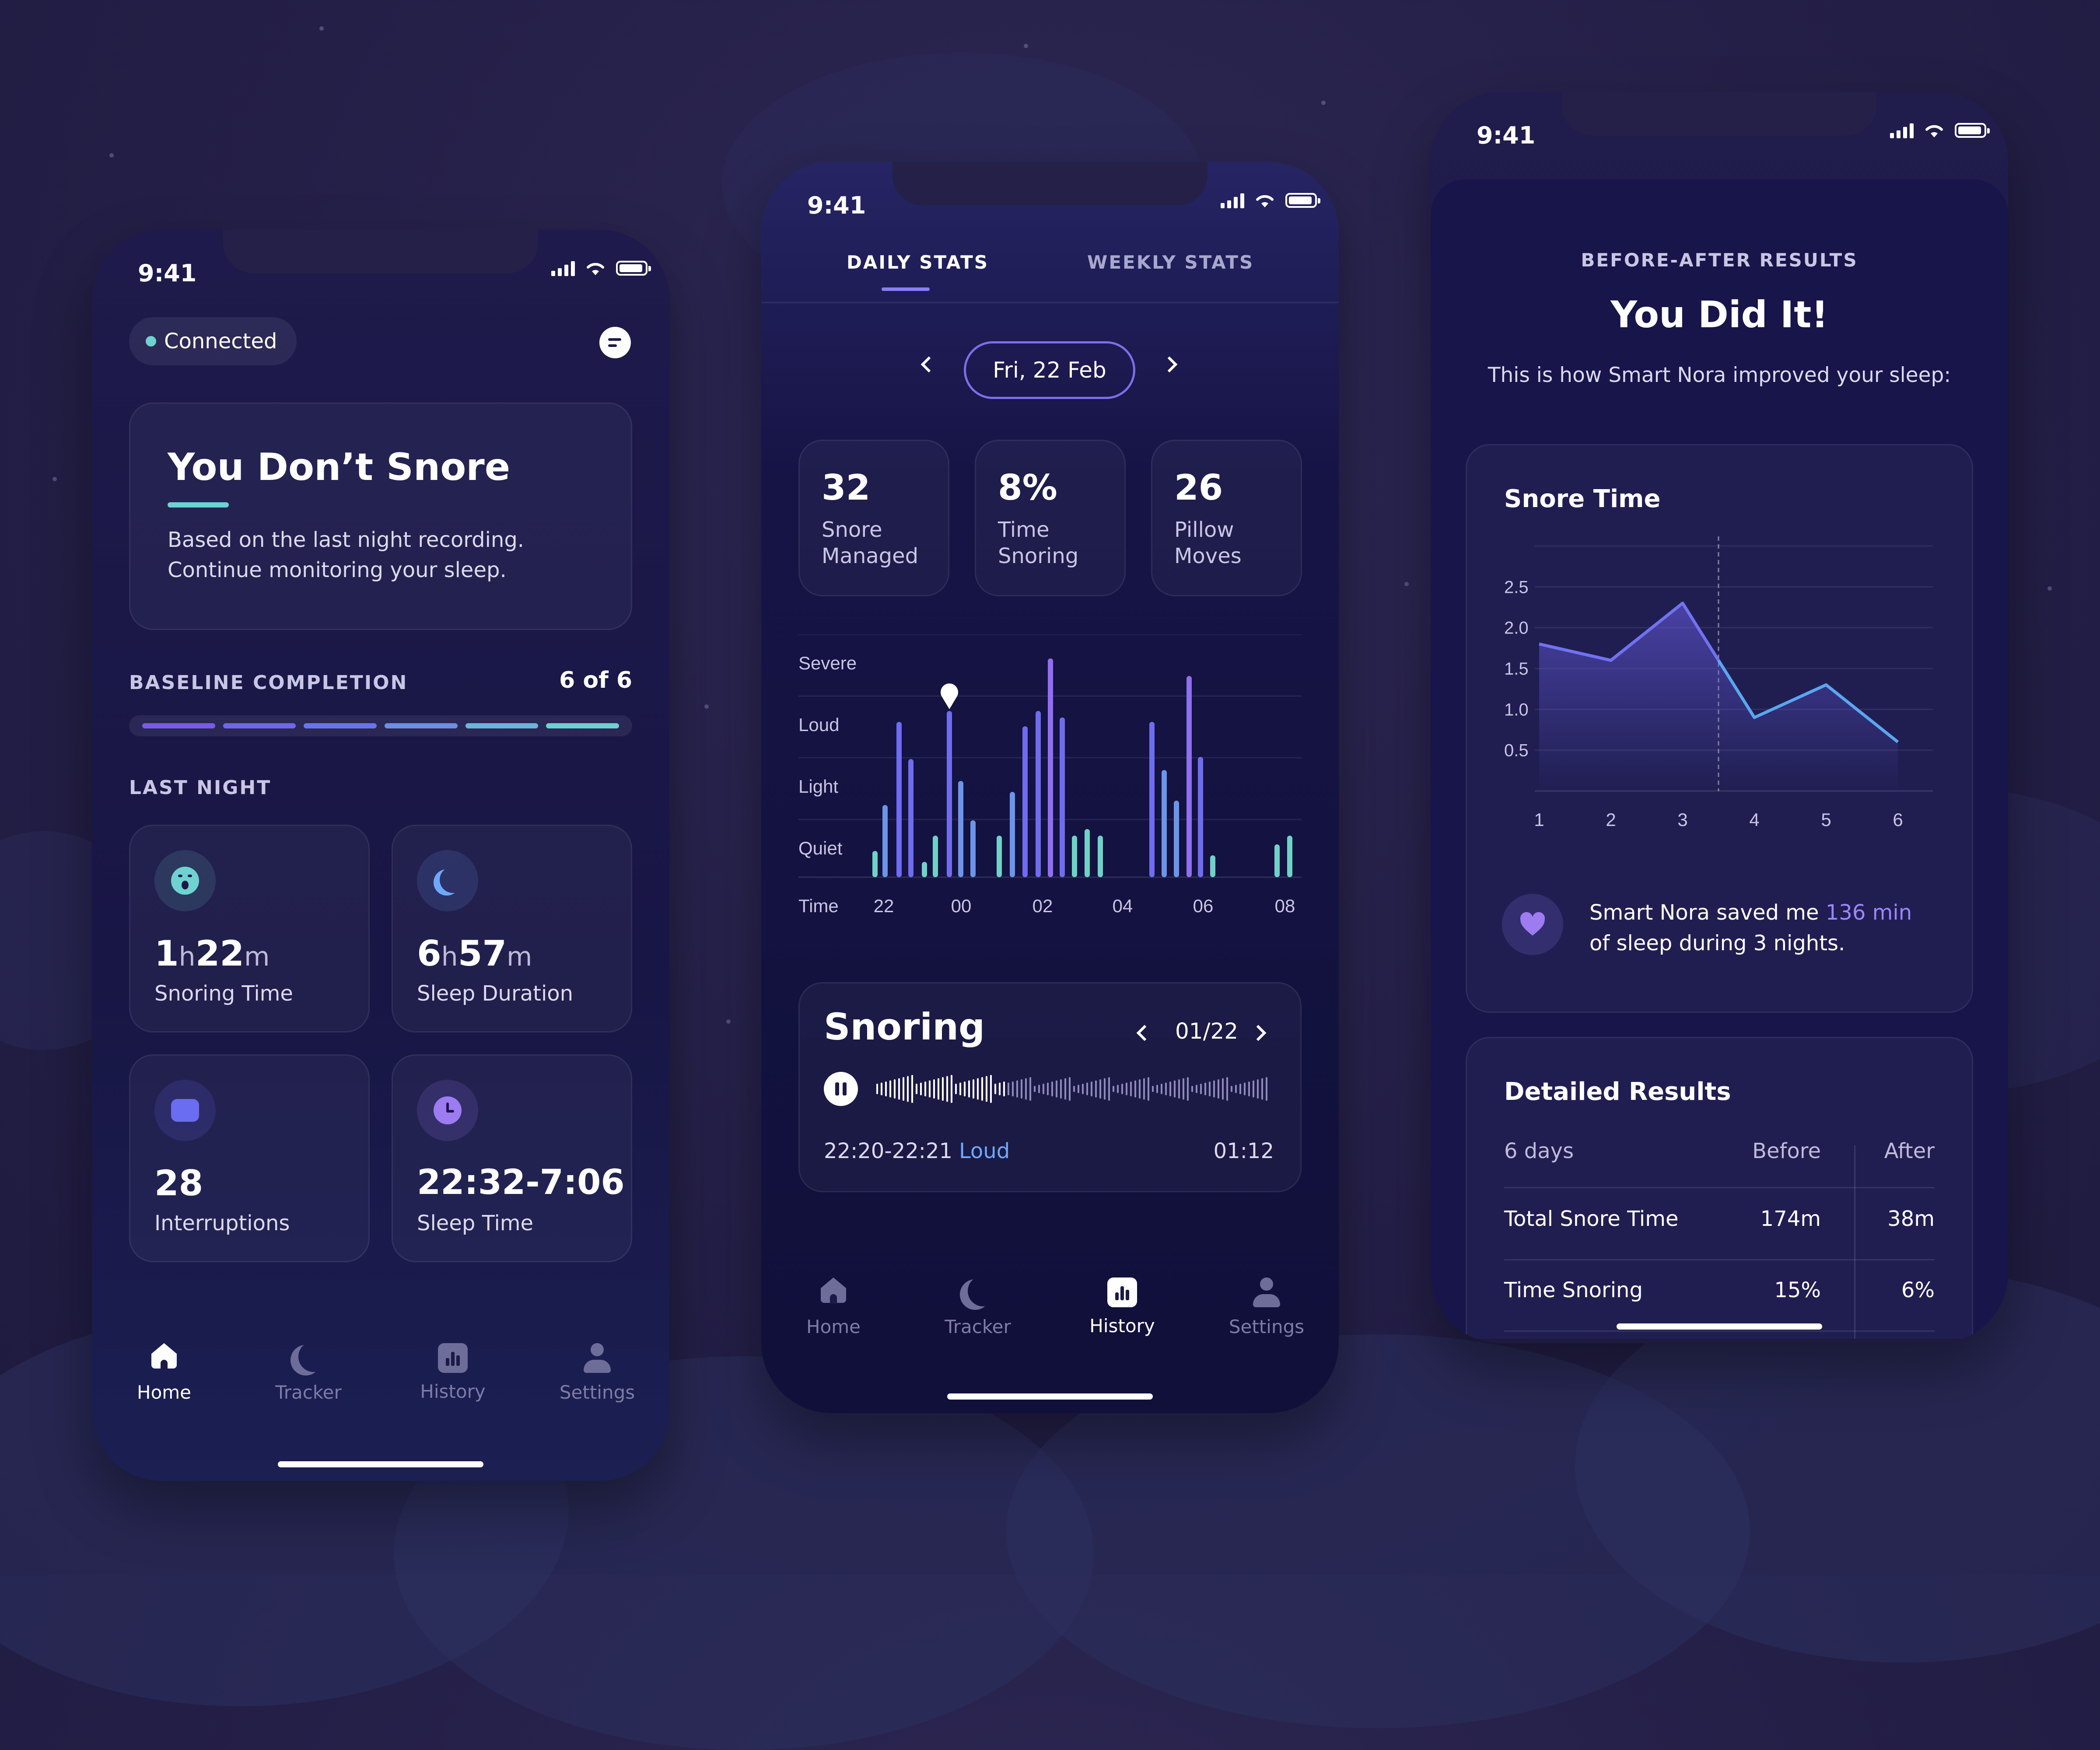 The width and height of the screenshot is (2100, 1750). Describe the element at coordinates (346, 540) in the screenshot. I see `hero-text-1: Based on the last night recording.` at that location.